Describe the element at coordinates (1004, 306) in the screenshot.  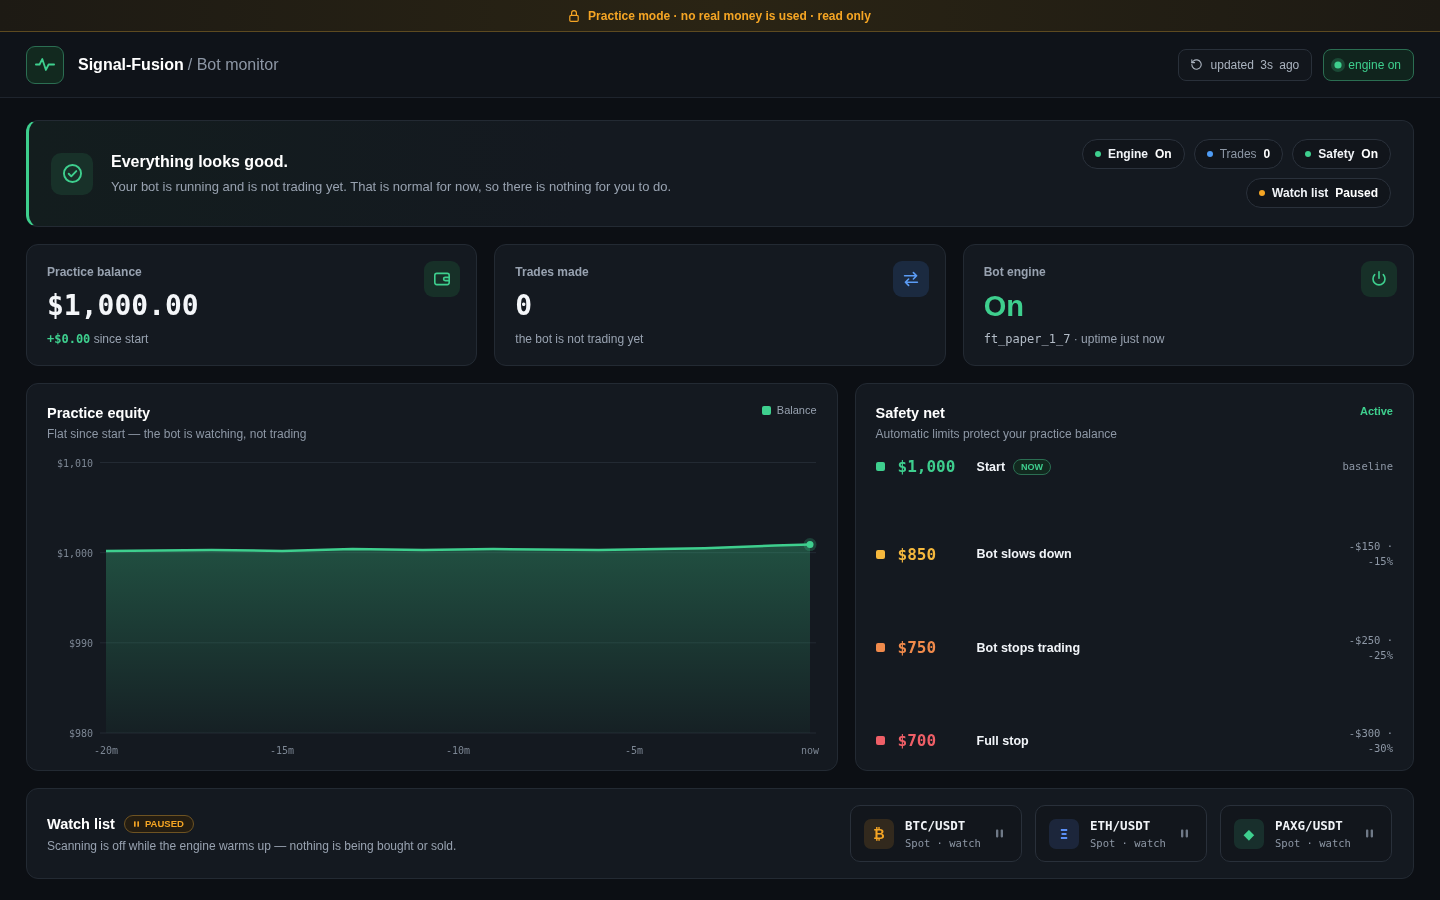
I see `stat-value: On` at that location.